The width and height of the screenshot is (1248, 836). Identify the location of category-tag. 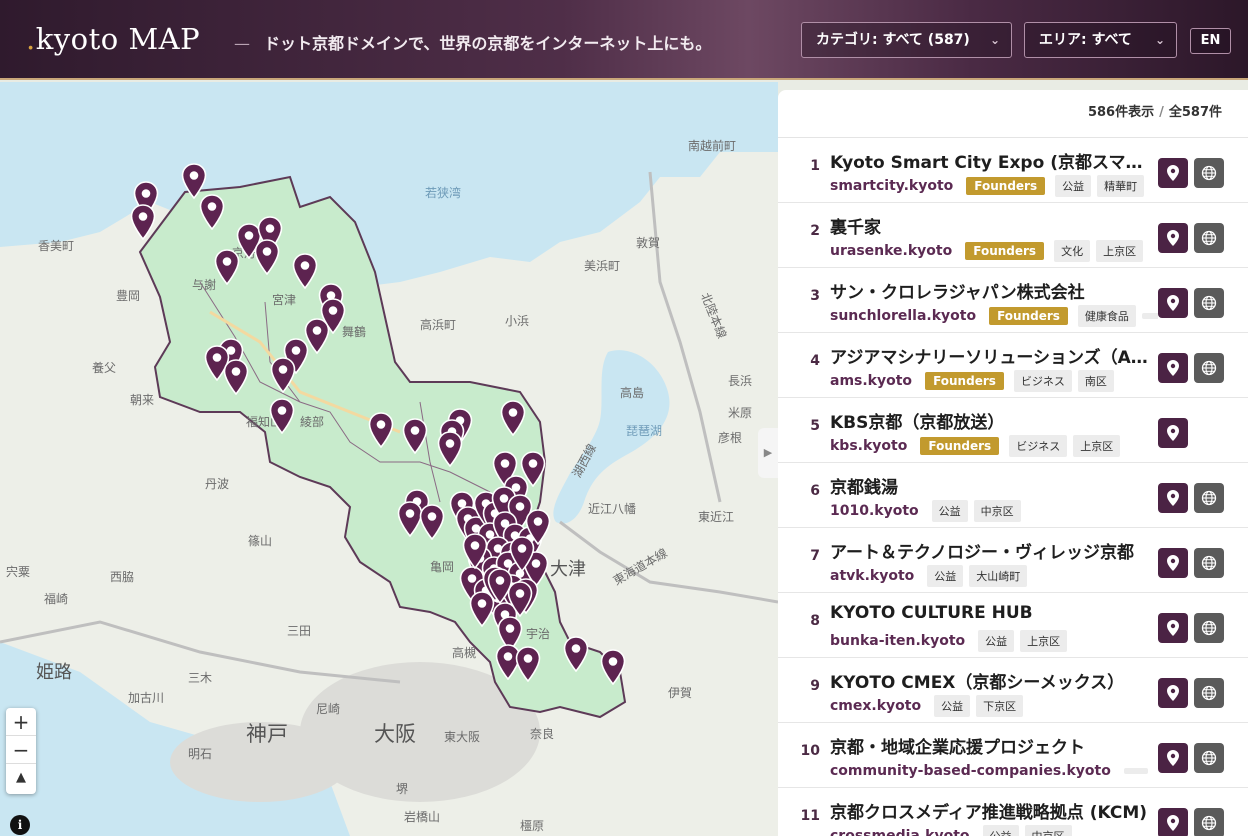
(1149, 316).